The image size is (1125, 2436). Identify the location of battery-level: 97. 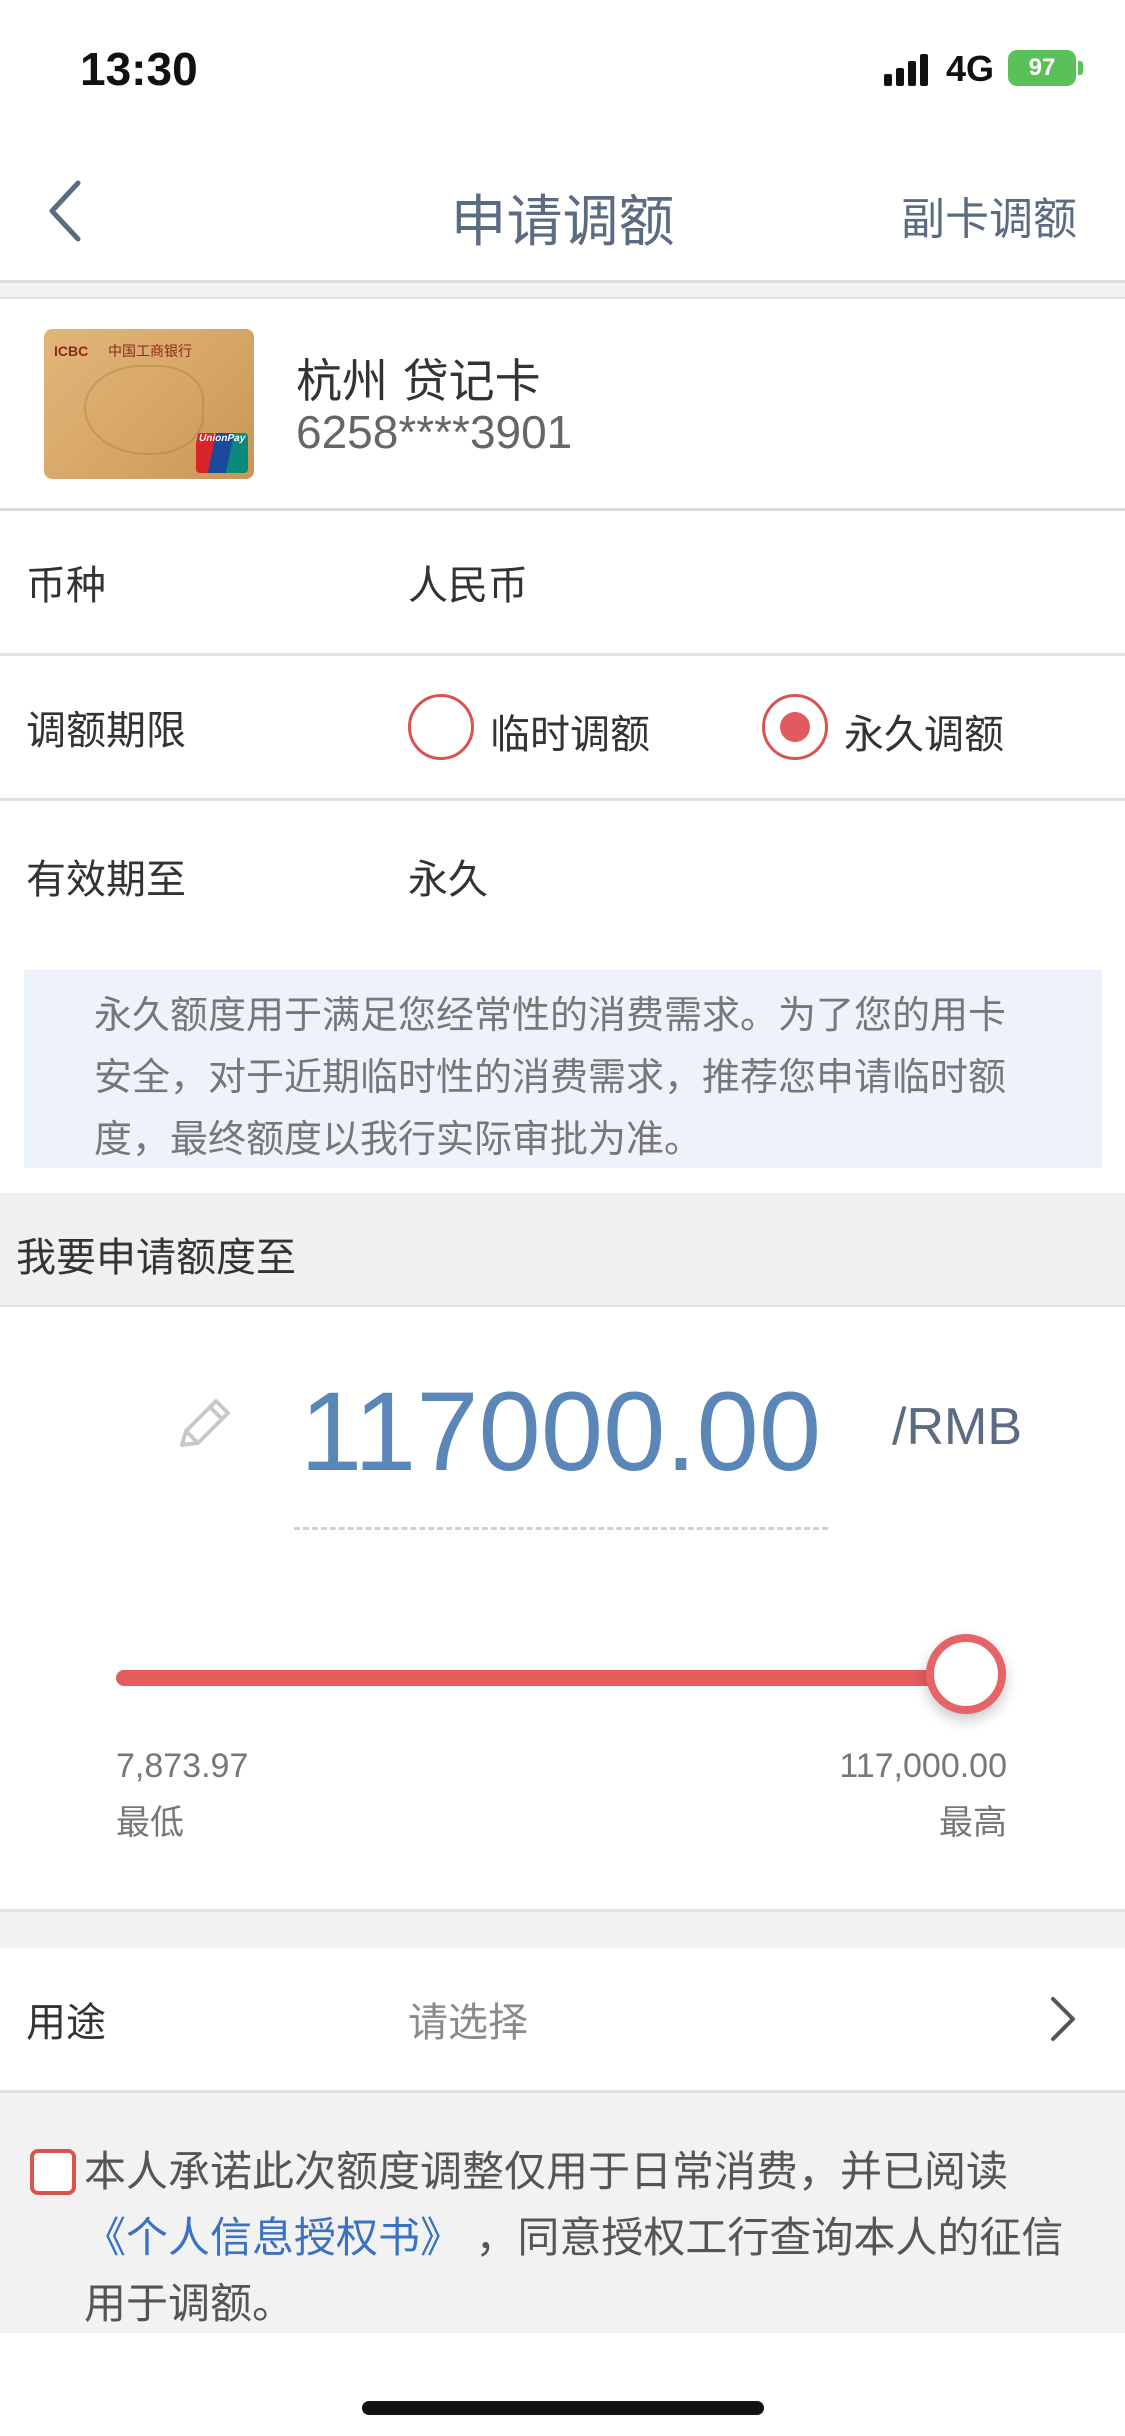
(1042, 67).